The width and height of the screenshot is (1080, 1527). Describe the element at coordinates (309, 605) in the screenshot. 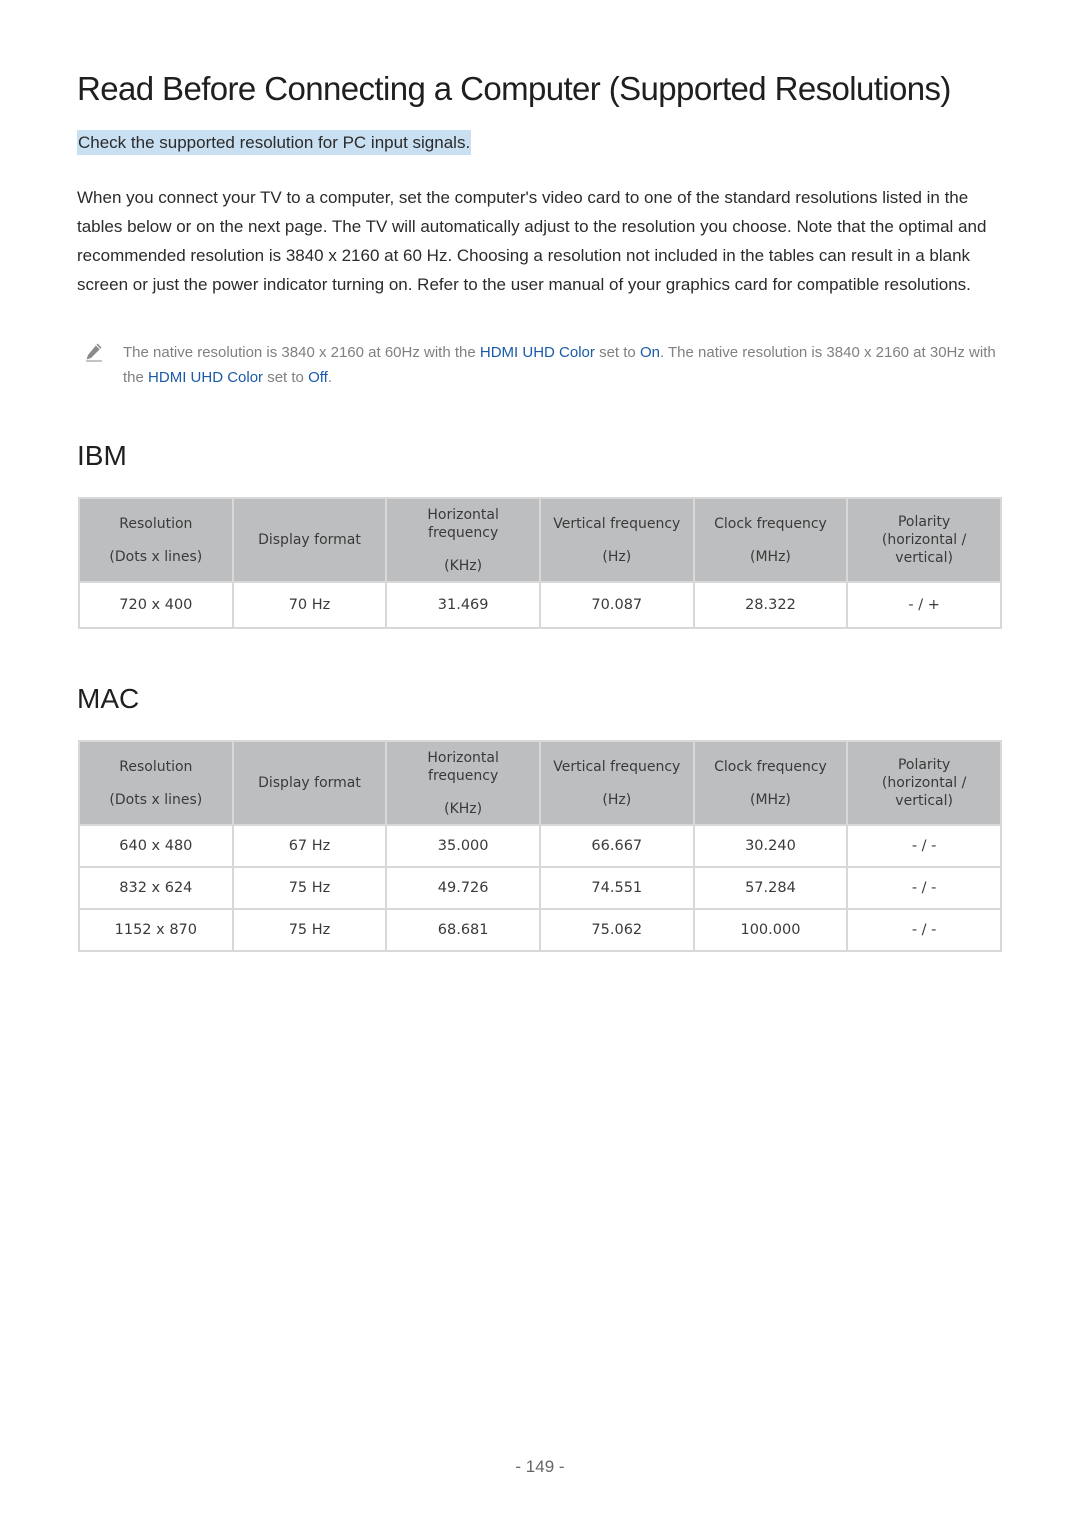

I see `cell-display-format: 70 Hz` at that location.